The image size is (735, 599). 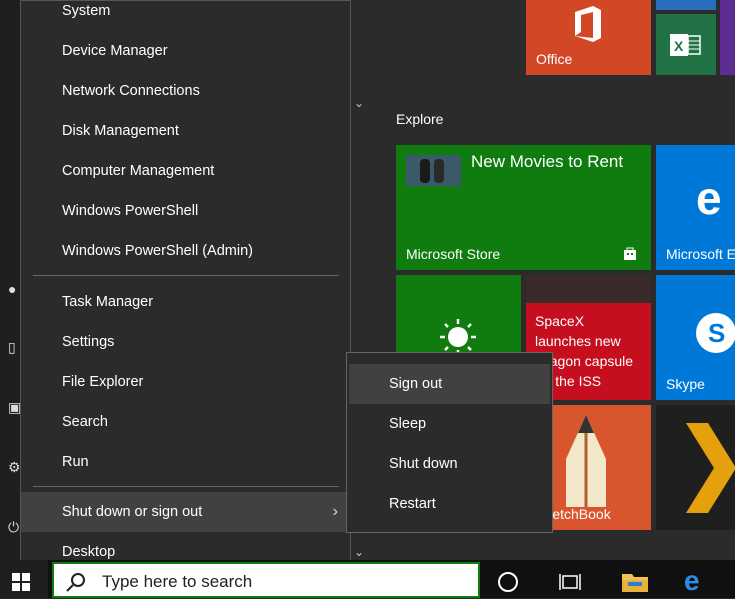 I want to click on shutdown-submenu: Sign out Sleep Shut down Restart, so click(x=449, y=442).